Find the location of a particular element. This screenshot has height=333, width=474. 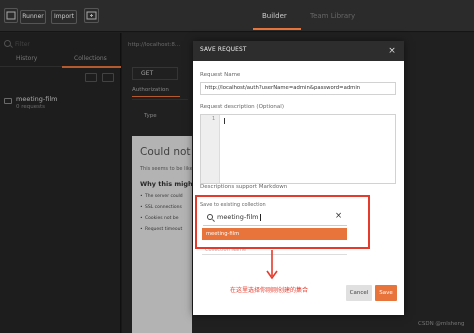

markdown-note: Descriptions support Markdown is located at coordinates (244, 187).